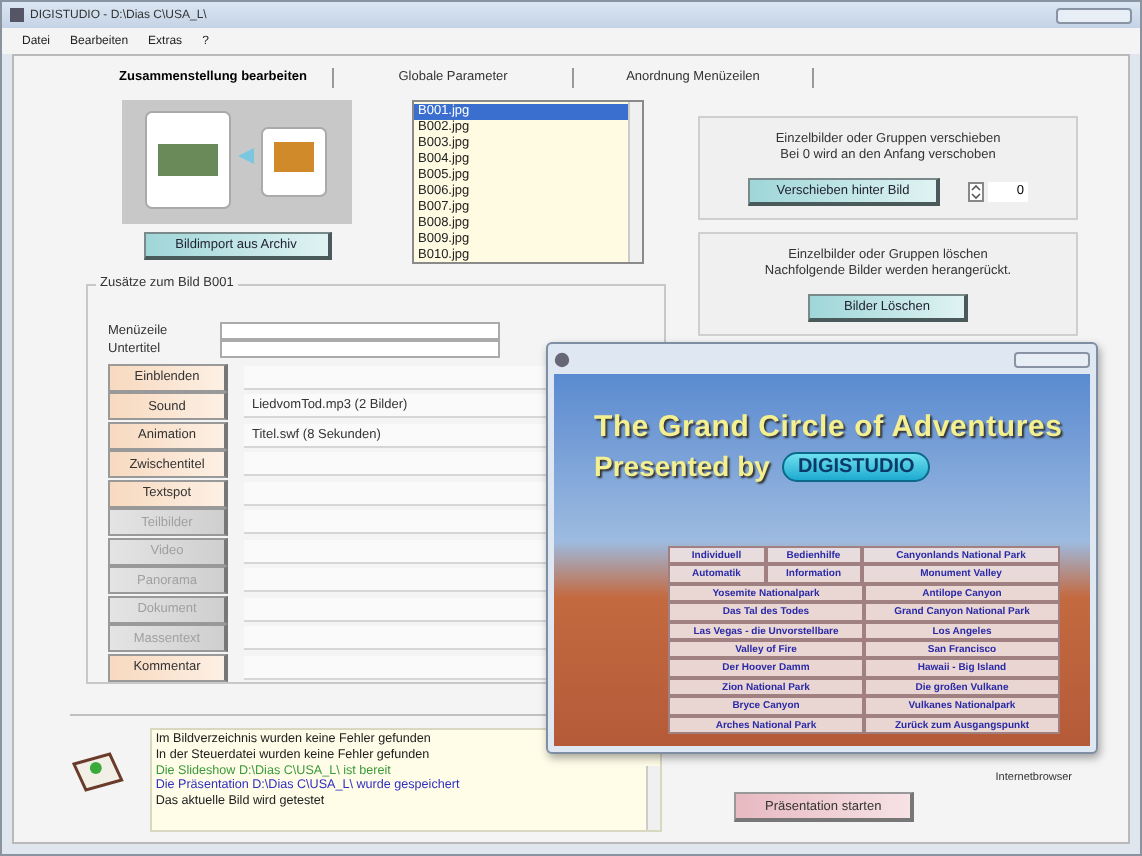  What do you see at coordinates (17, 15) in the screenshot?
I see `app-icon` at bounding box center [17, 15].